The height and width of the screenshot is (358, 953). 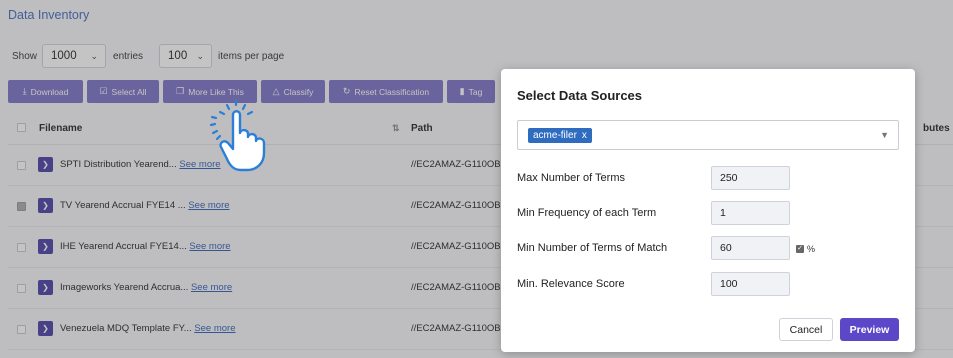 I want to click on min-terms-match-input: 60, so click(x=750, y=248).